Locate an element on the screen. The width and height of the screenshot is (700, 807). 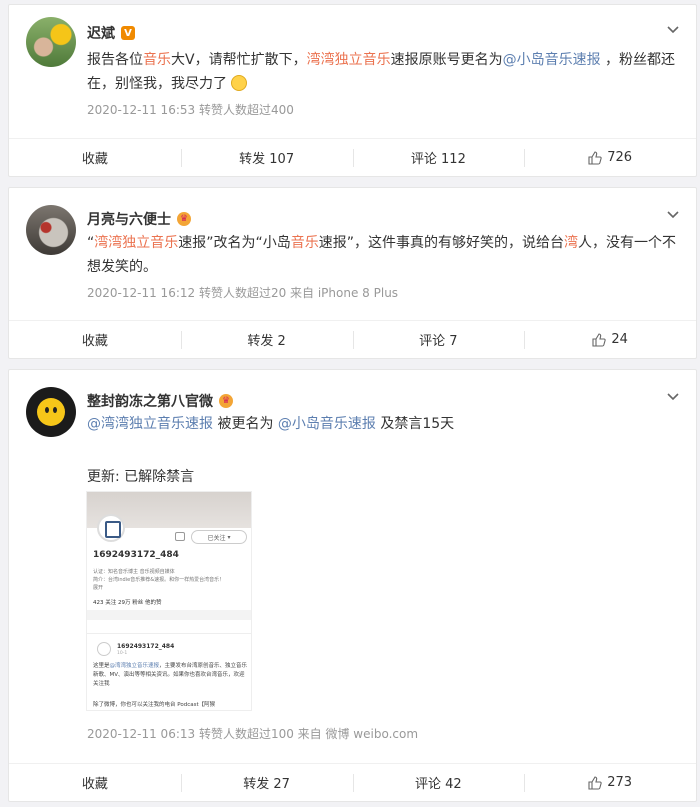
comment-button: 评论 7 is located at coordinates (438, 339).